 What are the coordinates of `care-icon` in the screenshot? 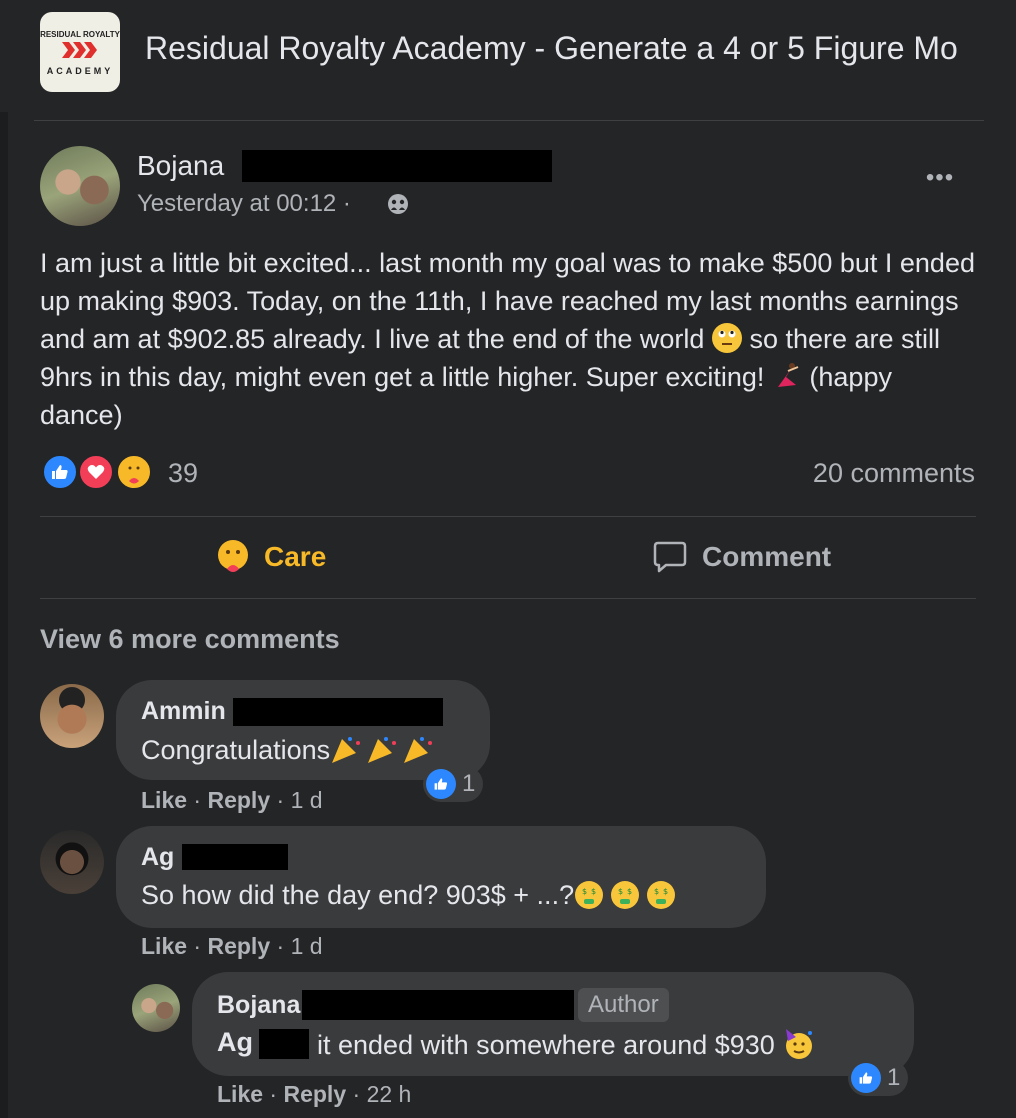 It's located at (233, 556).